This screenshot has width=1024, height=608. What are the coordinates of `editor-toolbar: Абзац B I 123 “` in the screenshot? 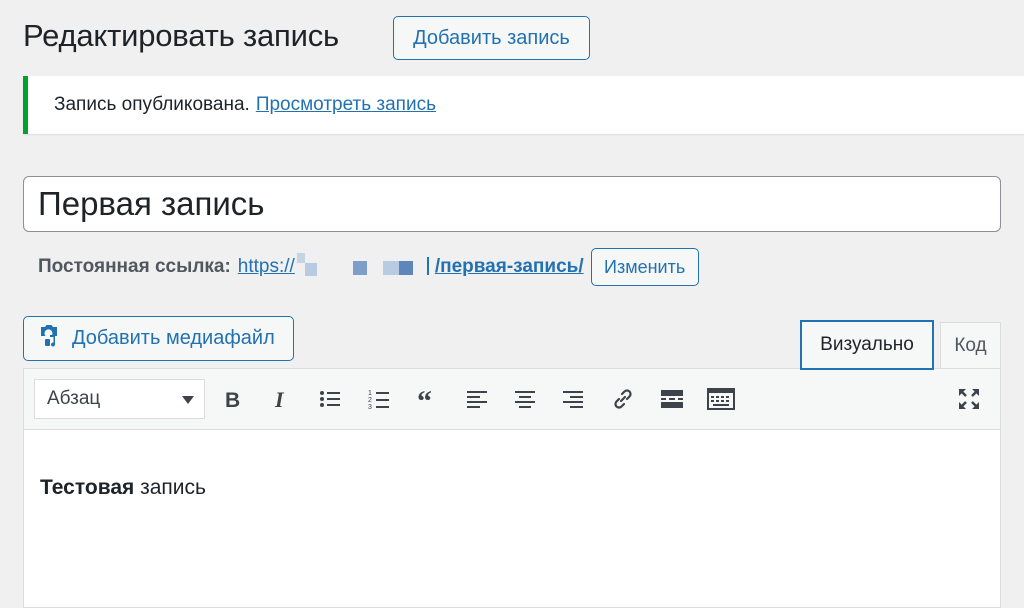 It's located at (512, 399).